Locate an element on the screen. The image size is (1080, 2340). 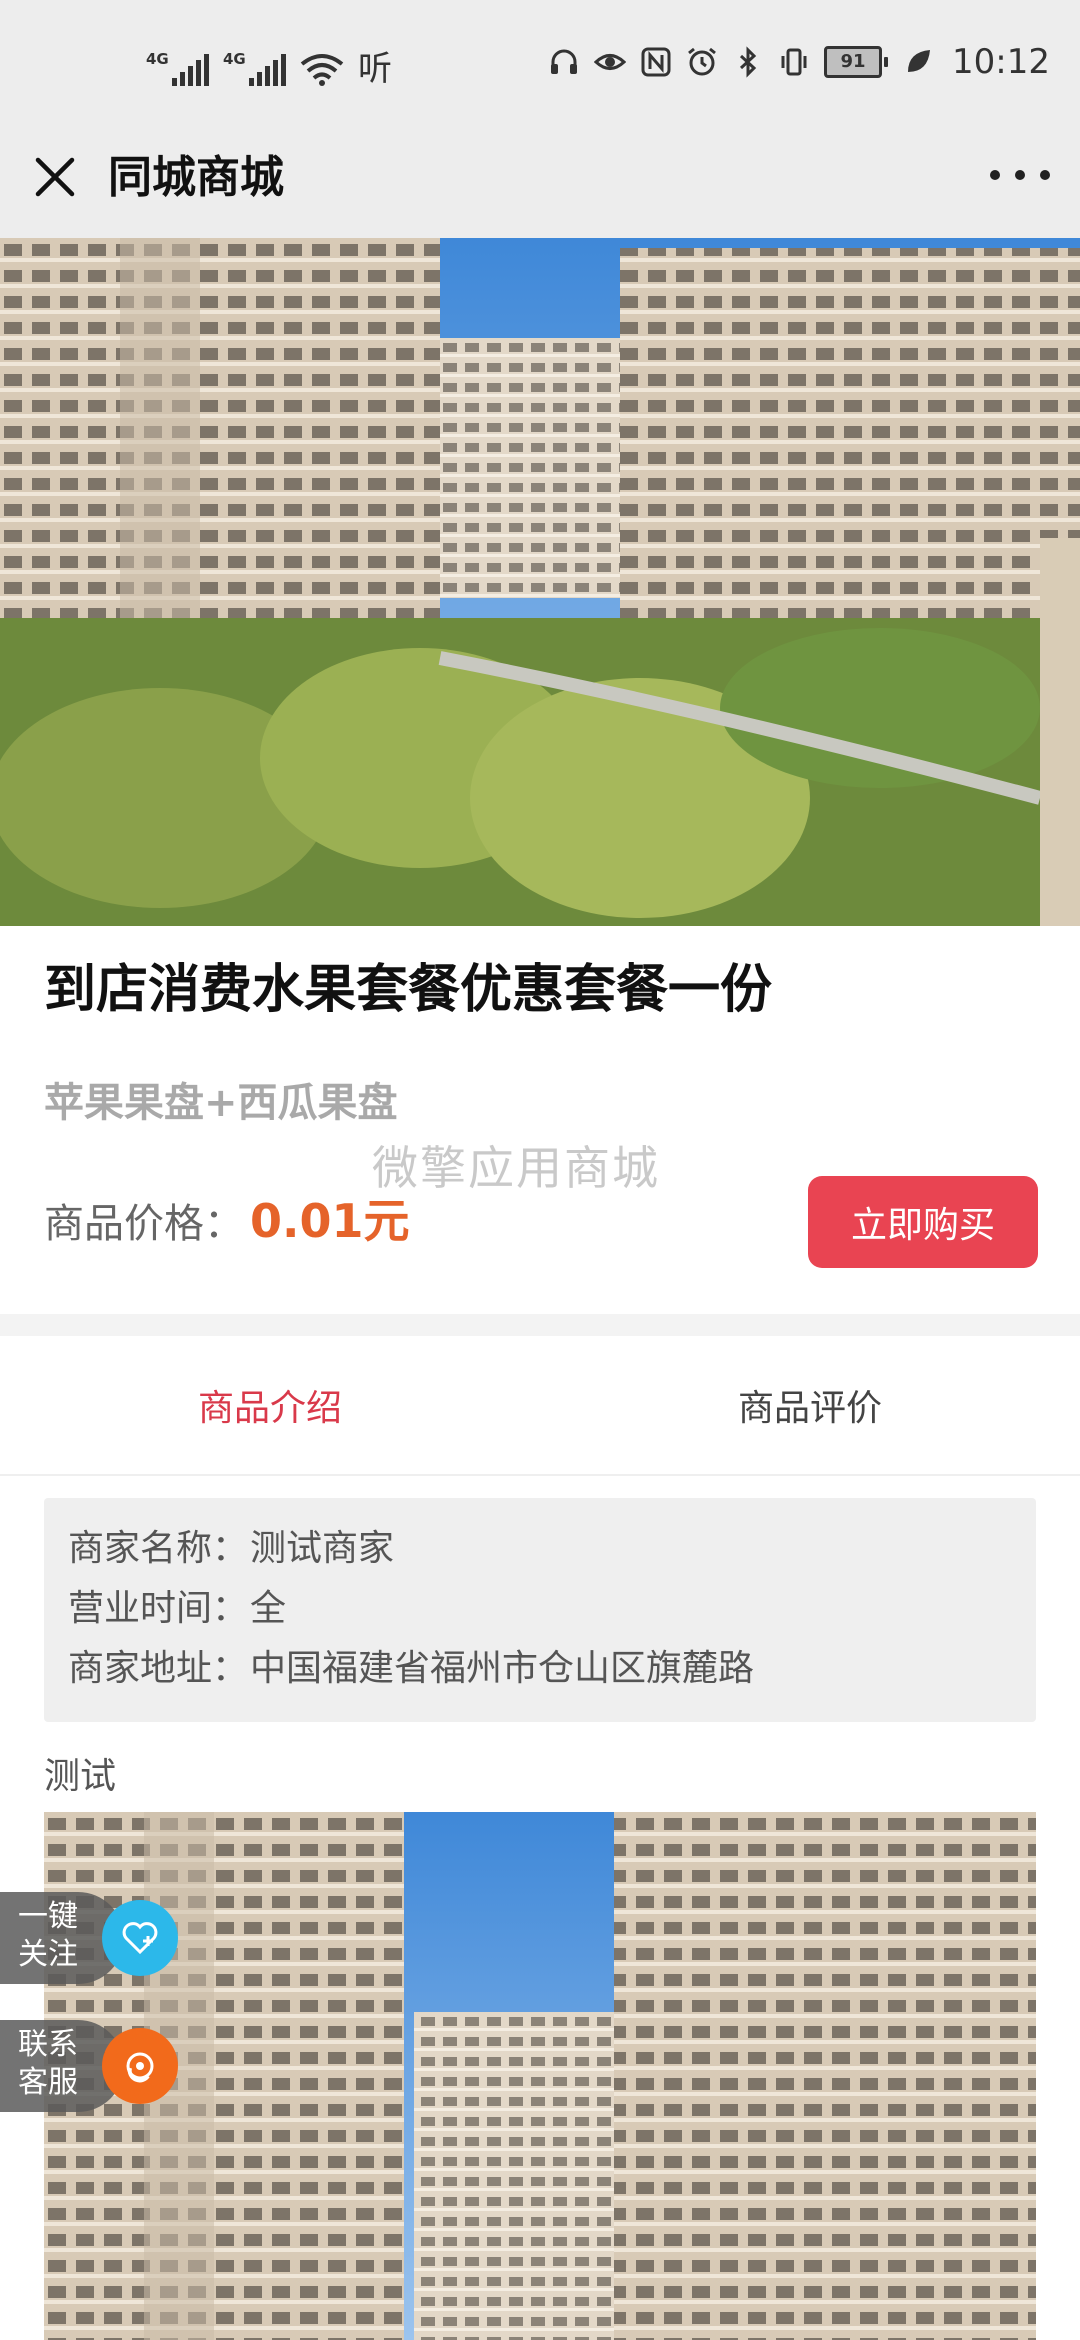
signal-strength-icon: 4G is located at coordinates (177, 68).